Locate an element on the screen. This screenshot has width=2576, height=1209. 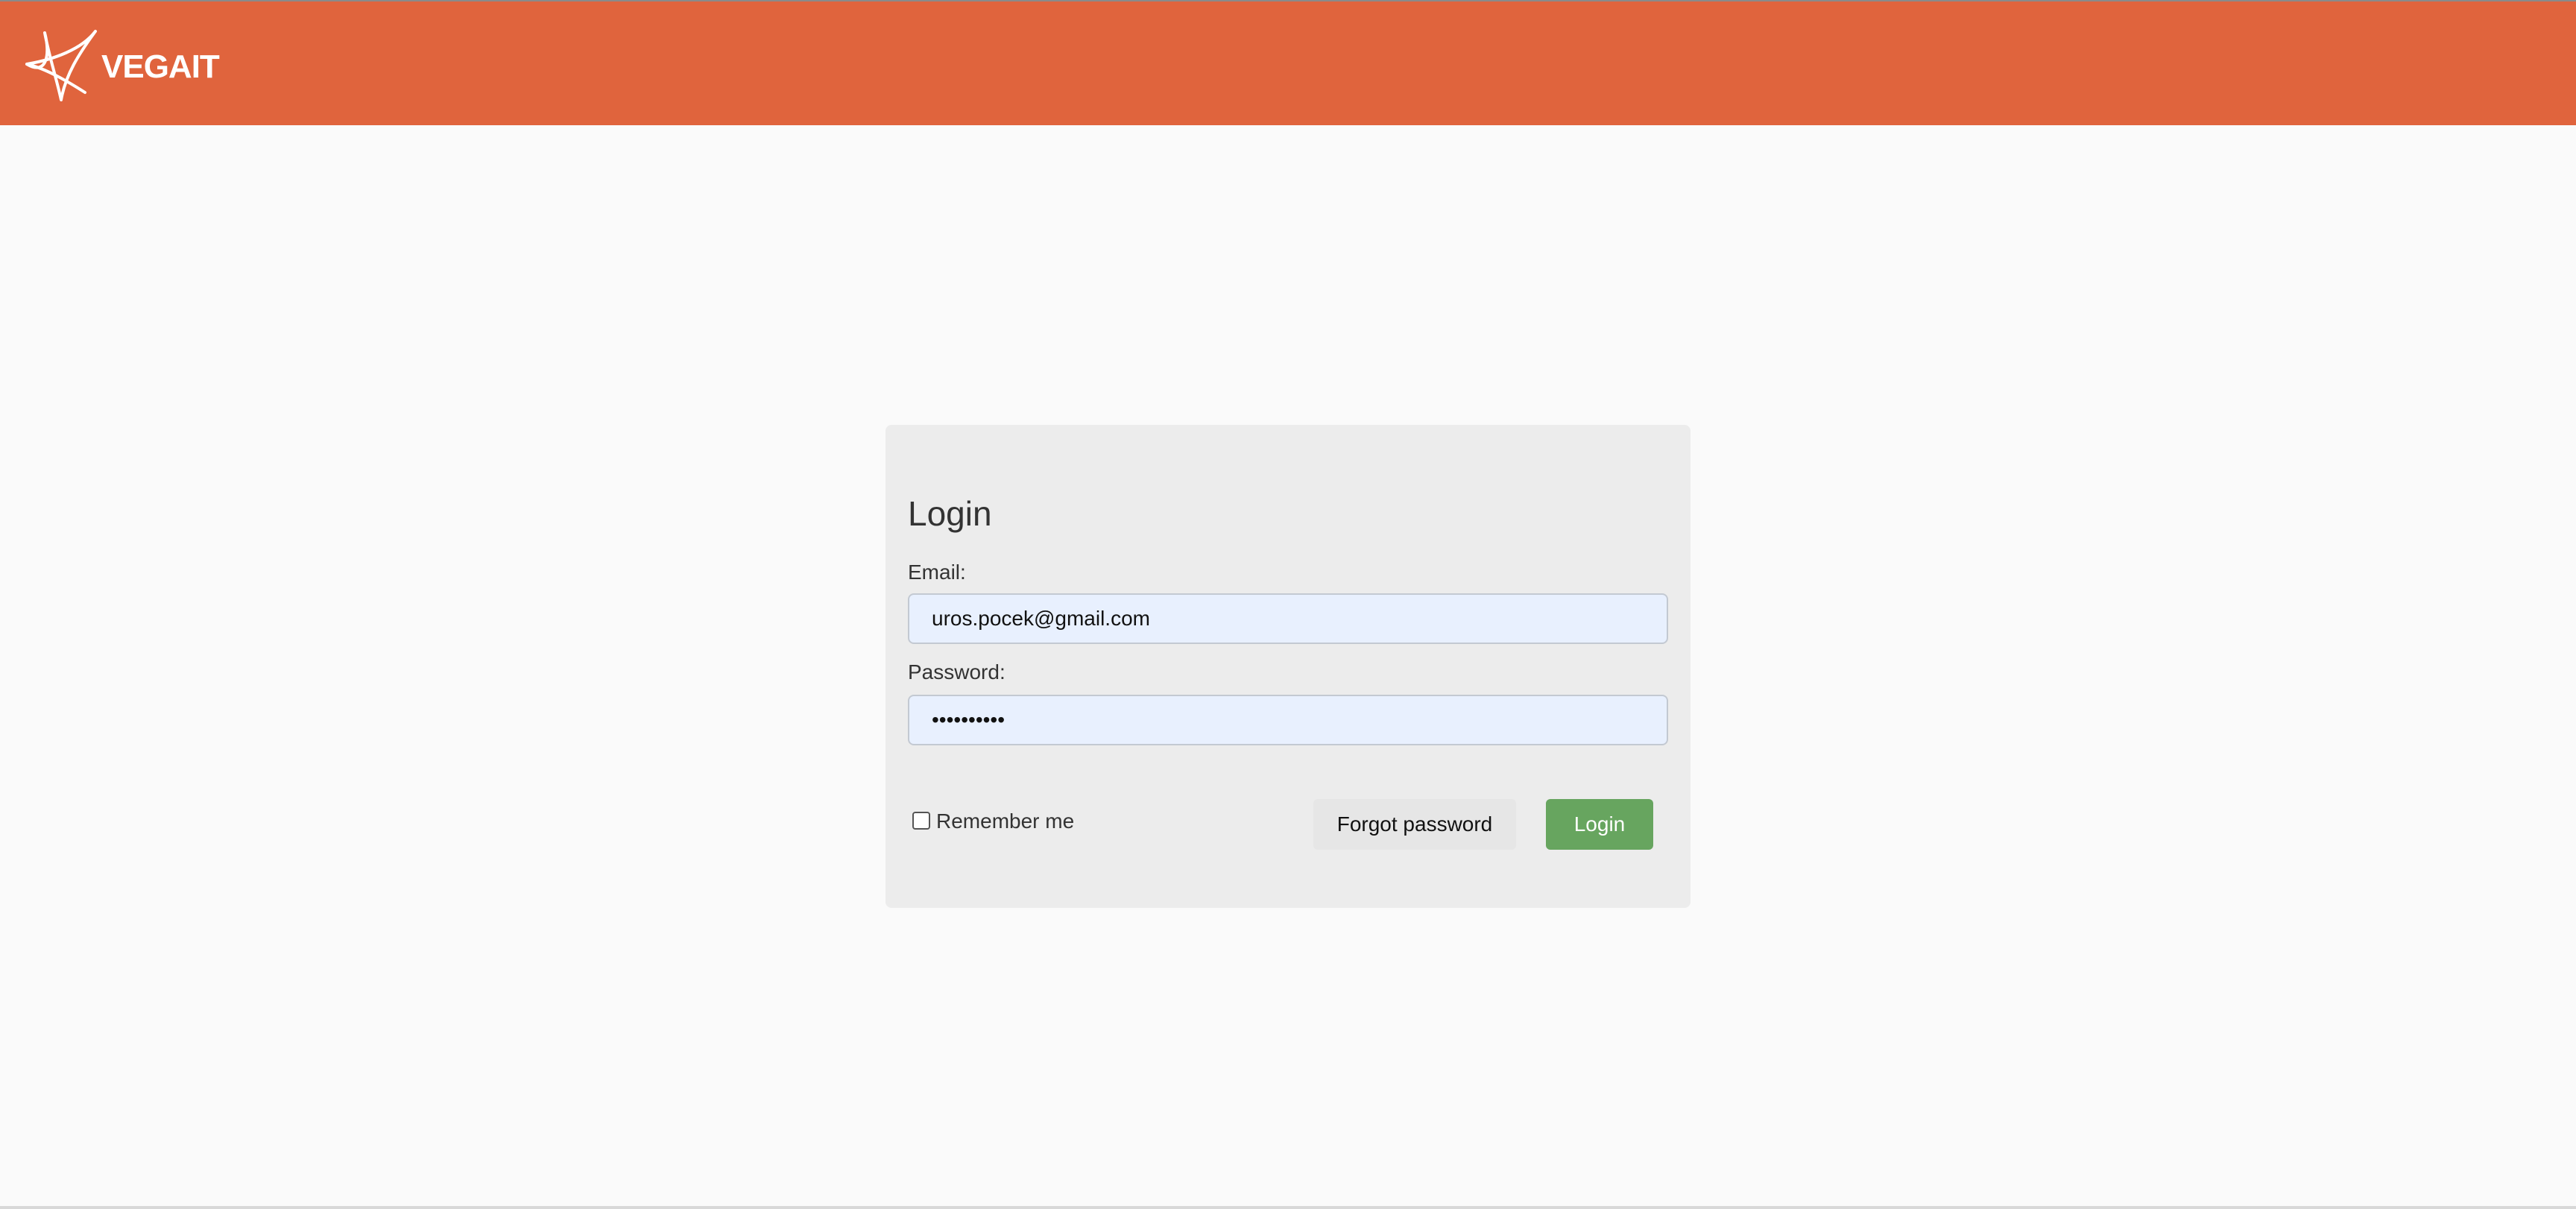
password-label: Password: is located at coordinates (957, 672).